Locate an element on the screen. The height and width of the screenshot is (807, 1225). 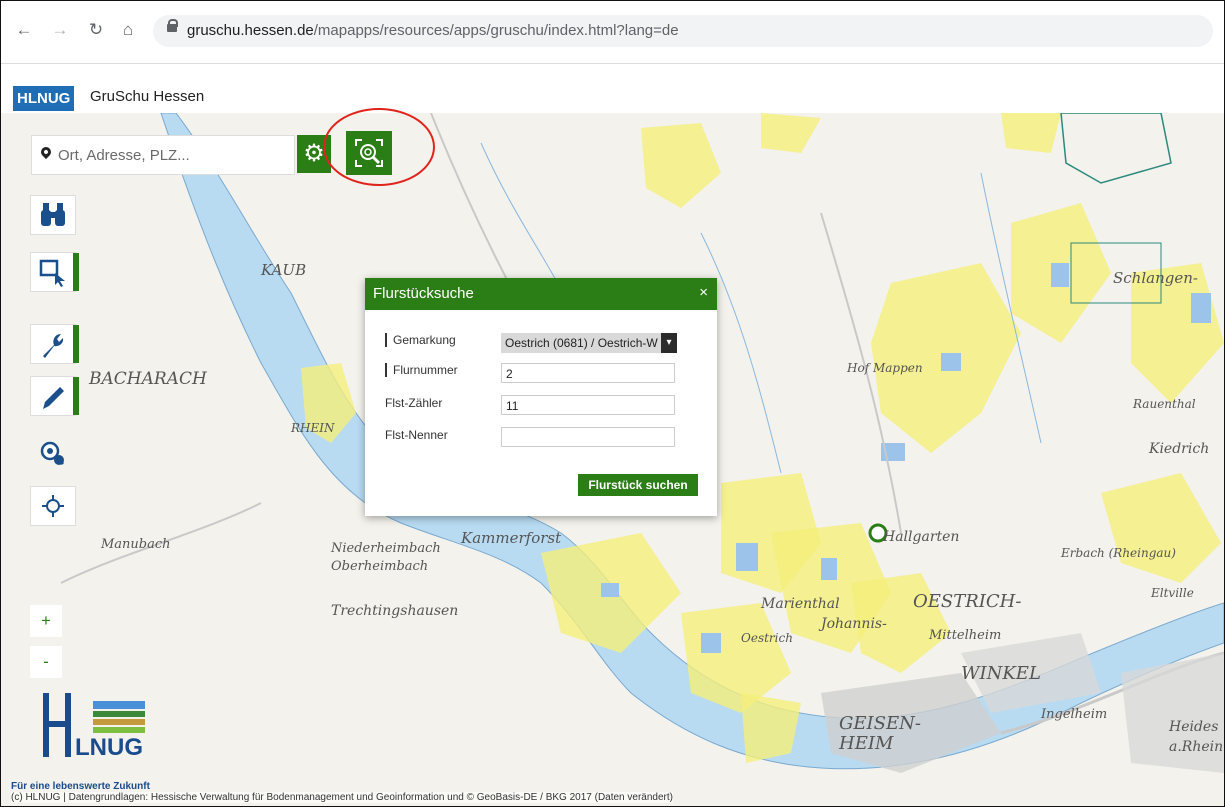
map-place-label: Marienthal is located at coordinates (800, 604).